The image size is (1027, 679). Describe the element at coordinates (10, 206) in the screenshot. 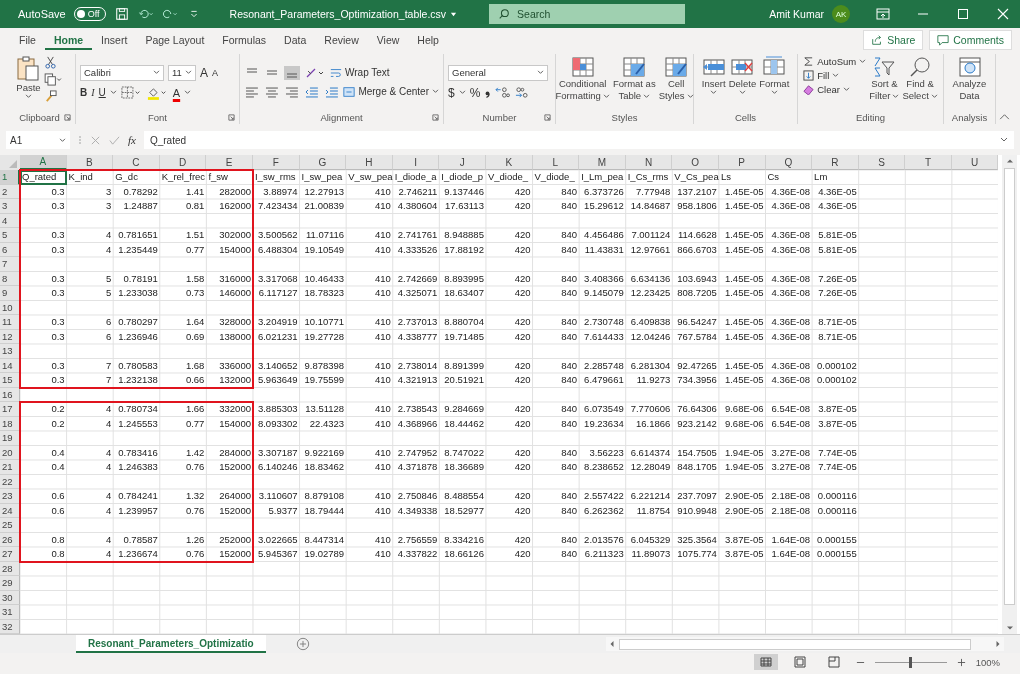

I see `row-header: 3` at that location.